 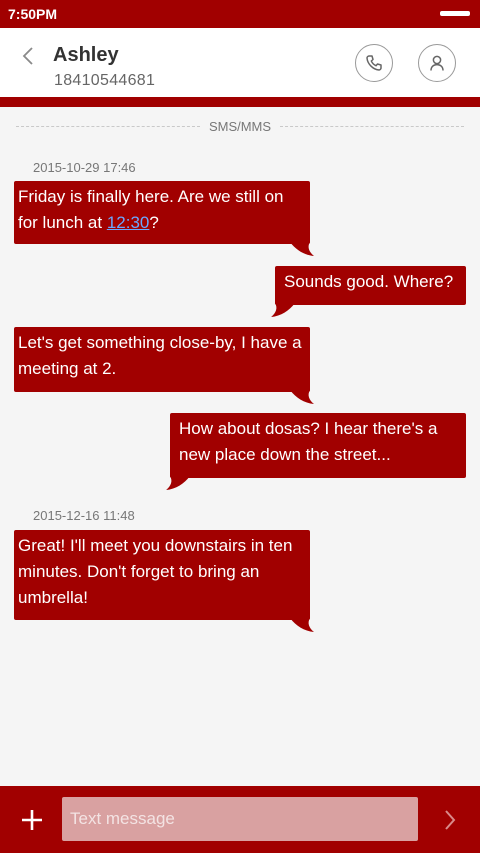 I want to click on add-attachment-button, so click(x=32, y=820).